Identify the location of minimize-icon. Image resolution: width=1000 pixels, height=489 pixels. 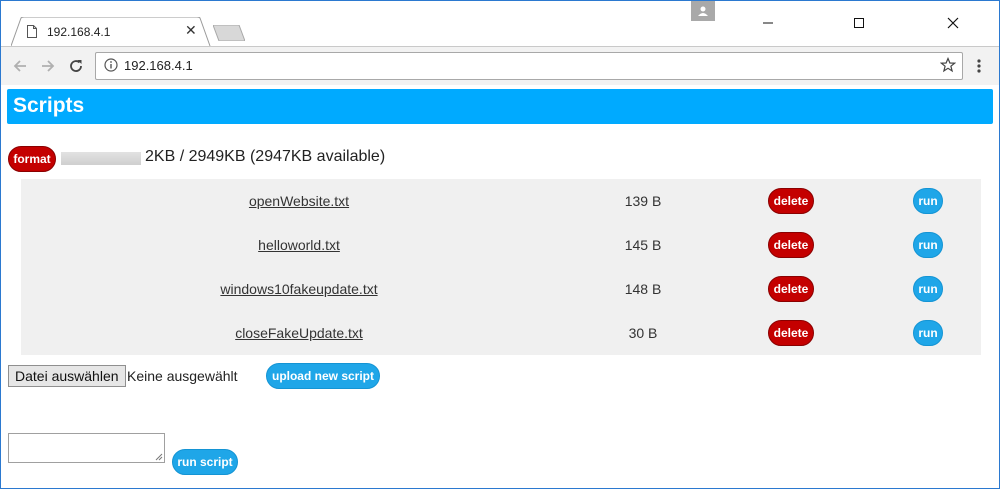
(768, 23).